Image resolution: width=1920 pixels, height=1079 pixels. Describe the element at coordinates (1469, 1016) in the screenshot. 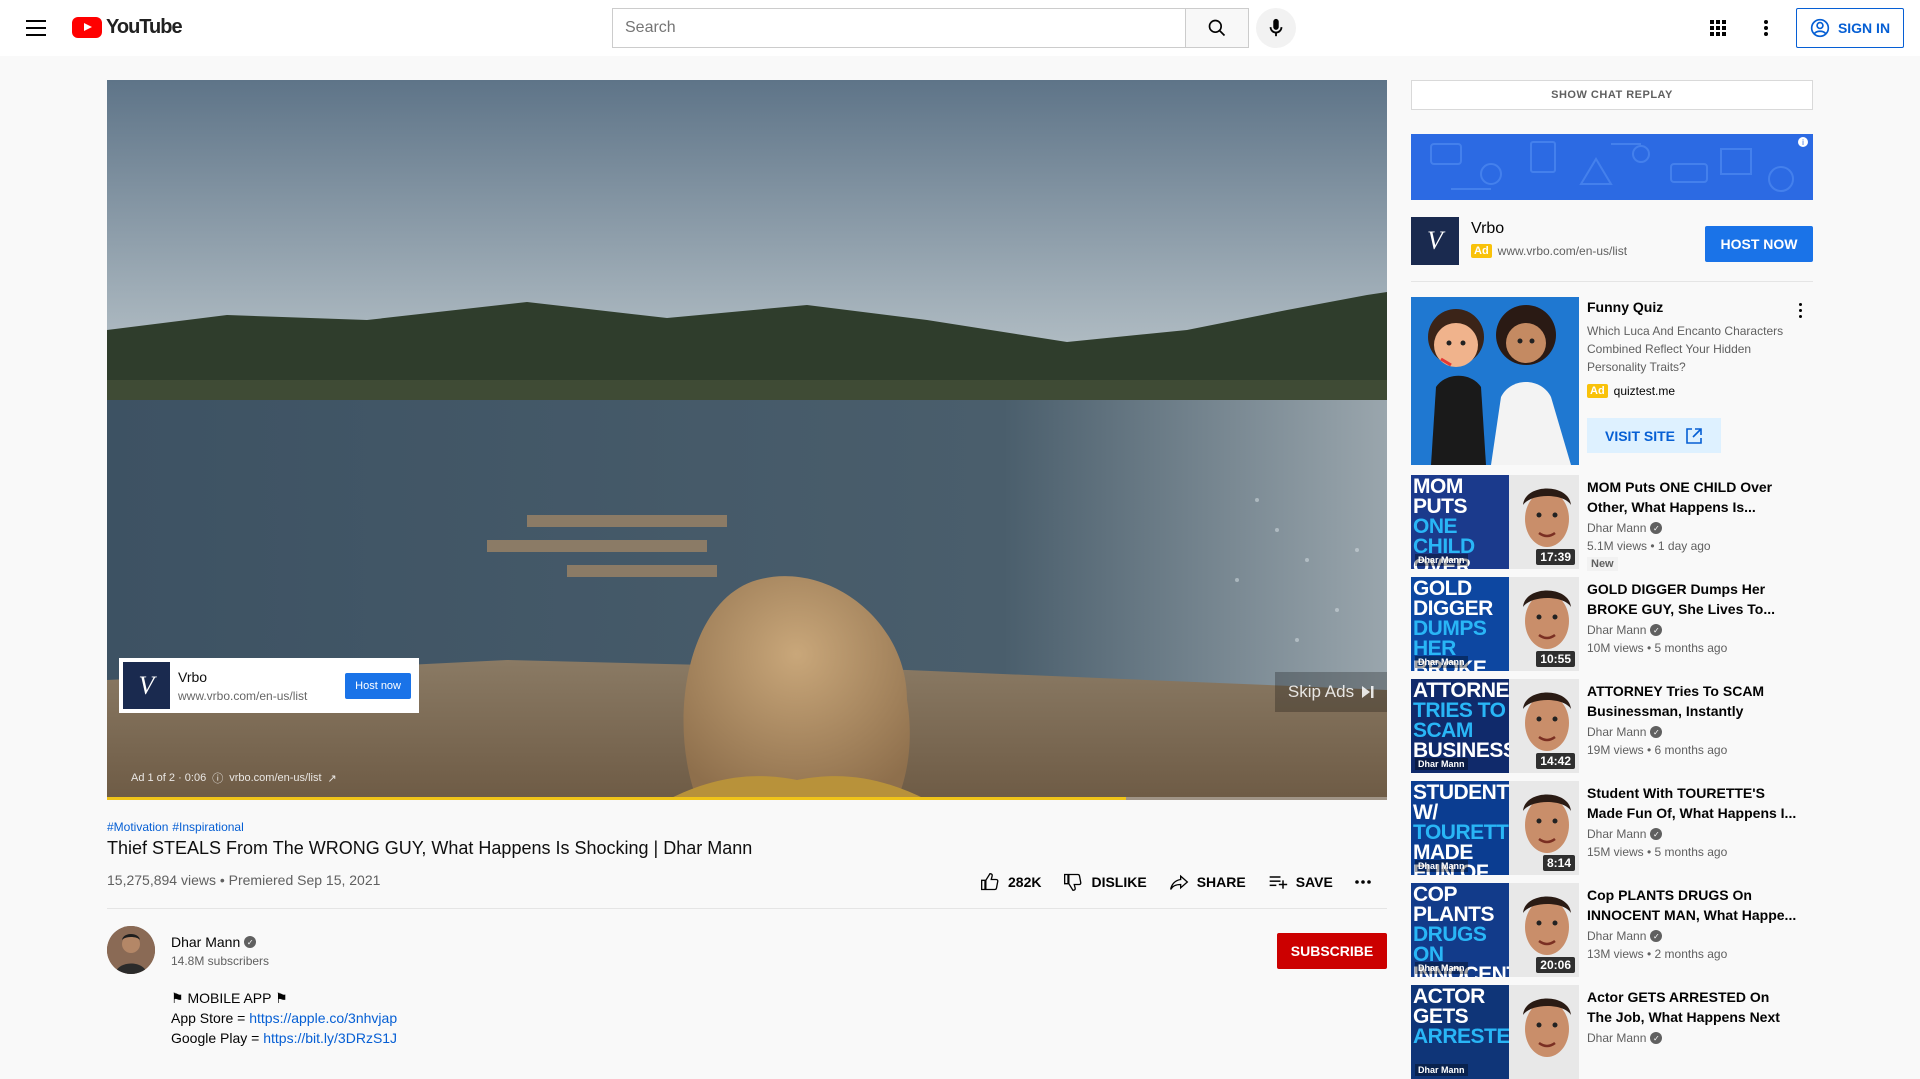

I see `thumbnail-text: ACTOR GETS ARRESTED` at that location.